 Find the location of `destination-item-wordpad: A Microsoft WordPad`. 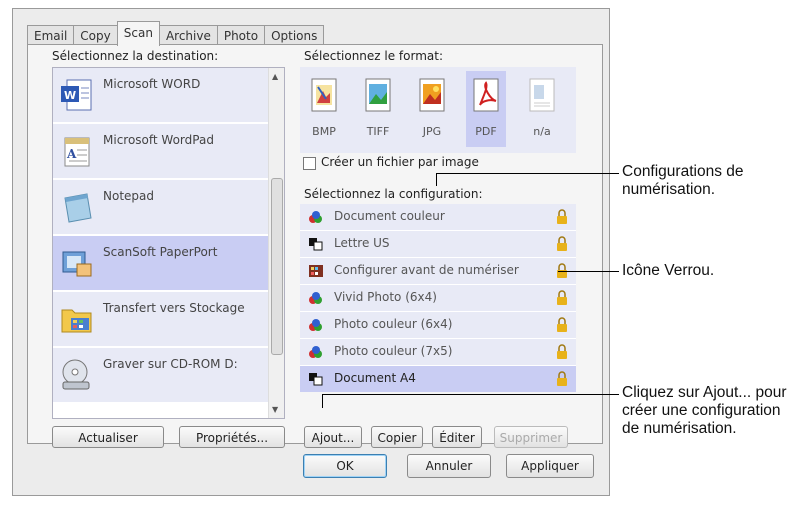

destination-item-wordpad: A Microsoft WordPad is located at coordinates (161, 151).